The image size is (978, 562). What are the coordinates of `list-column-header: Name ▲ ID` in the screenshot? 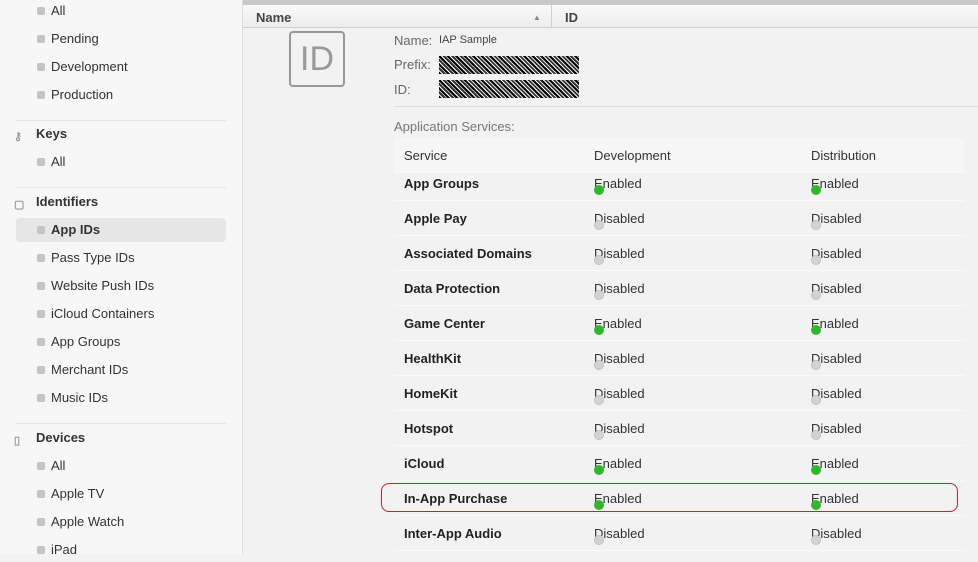 It's located at (610, 16).